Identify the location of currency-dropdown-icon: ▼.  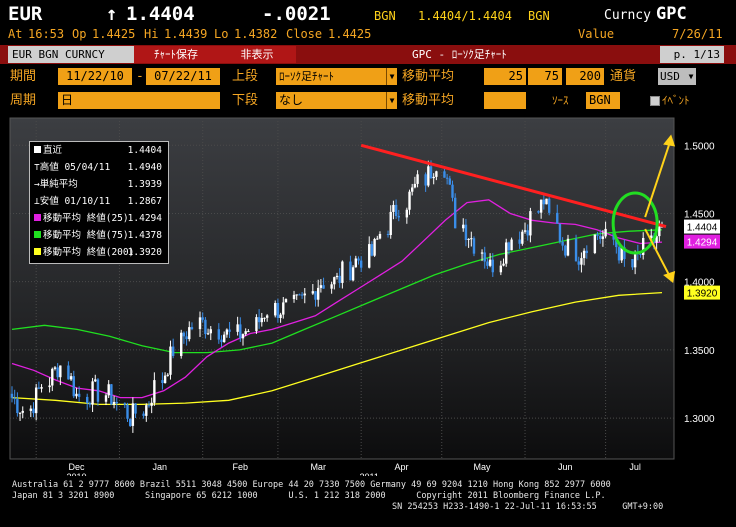
(691, 76).